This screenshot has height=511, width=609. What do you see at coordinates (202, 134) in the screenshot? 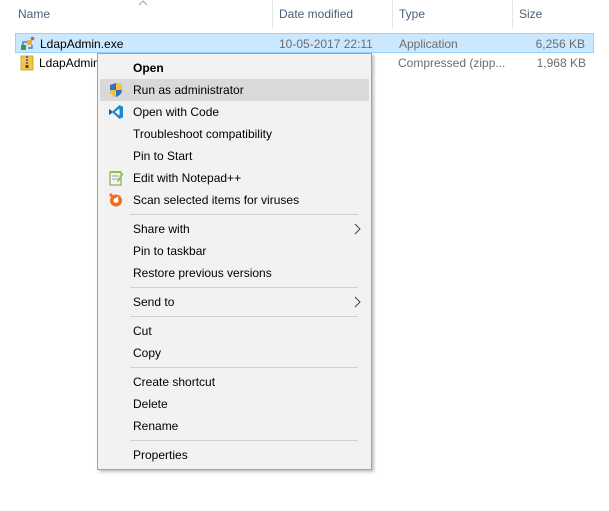
I see `menu-item-label: Troubleshoot compatibility` at bounding box center [202, 134].